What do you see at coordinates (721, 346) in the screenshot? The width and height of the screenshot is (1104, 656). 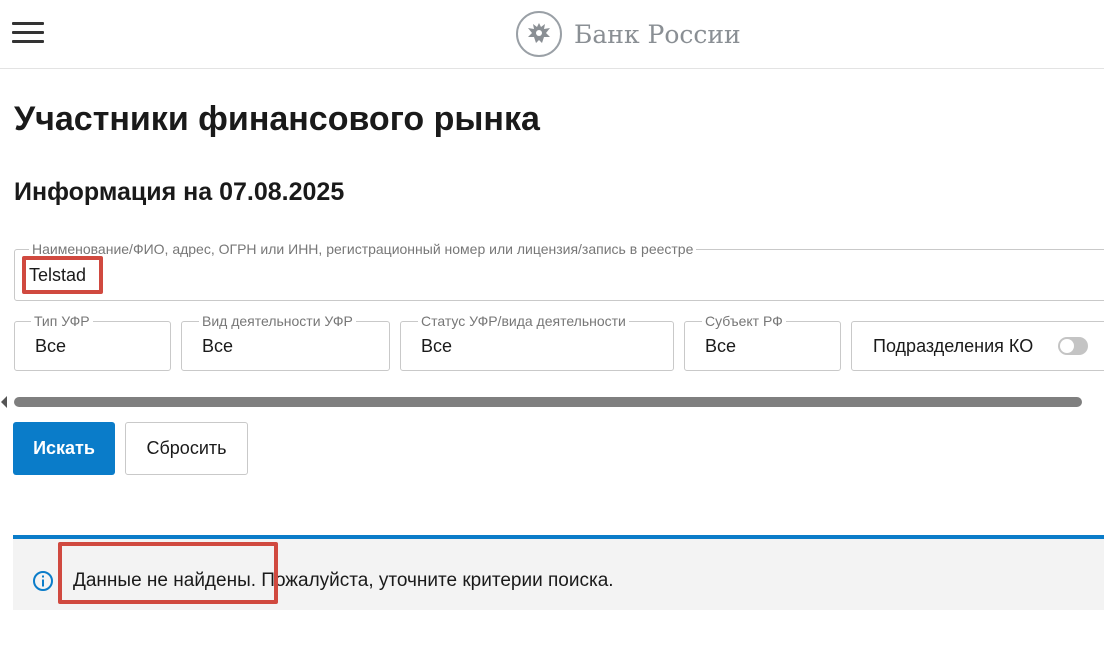 I see `filter-region-value: Все` at bounding box center [721, 346].